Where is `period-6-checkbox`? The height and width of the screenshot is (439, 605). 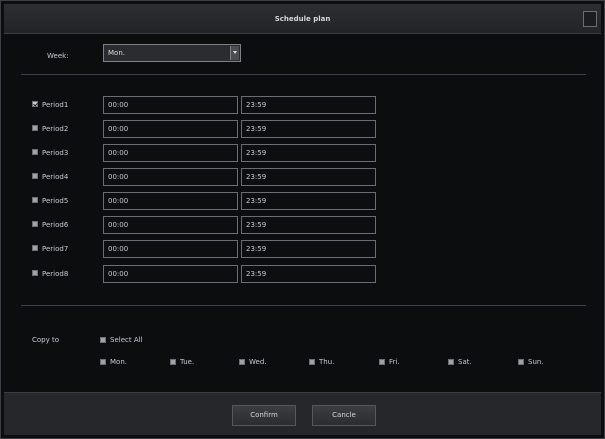
period-6-checkbox is located at coordinates (35, 224).